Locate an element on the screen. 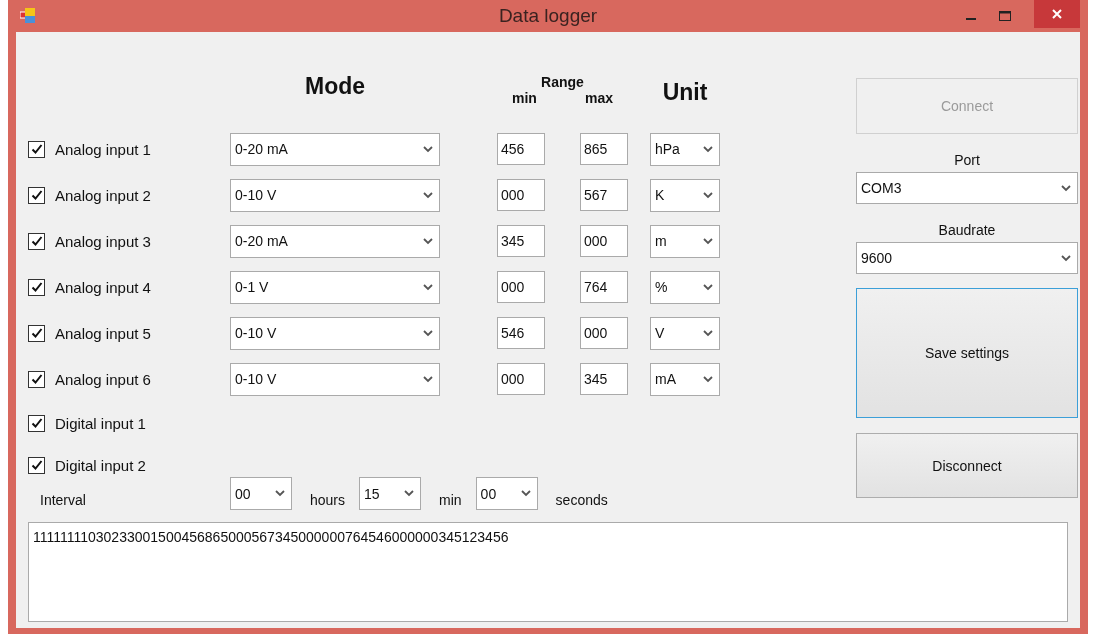 This screenshot has width=1093, height=637. min-field: 345 is located at coordinates (521, 241).